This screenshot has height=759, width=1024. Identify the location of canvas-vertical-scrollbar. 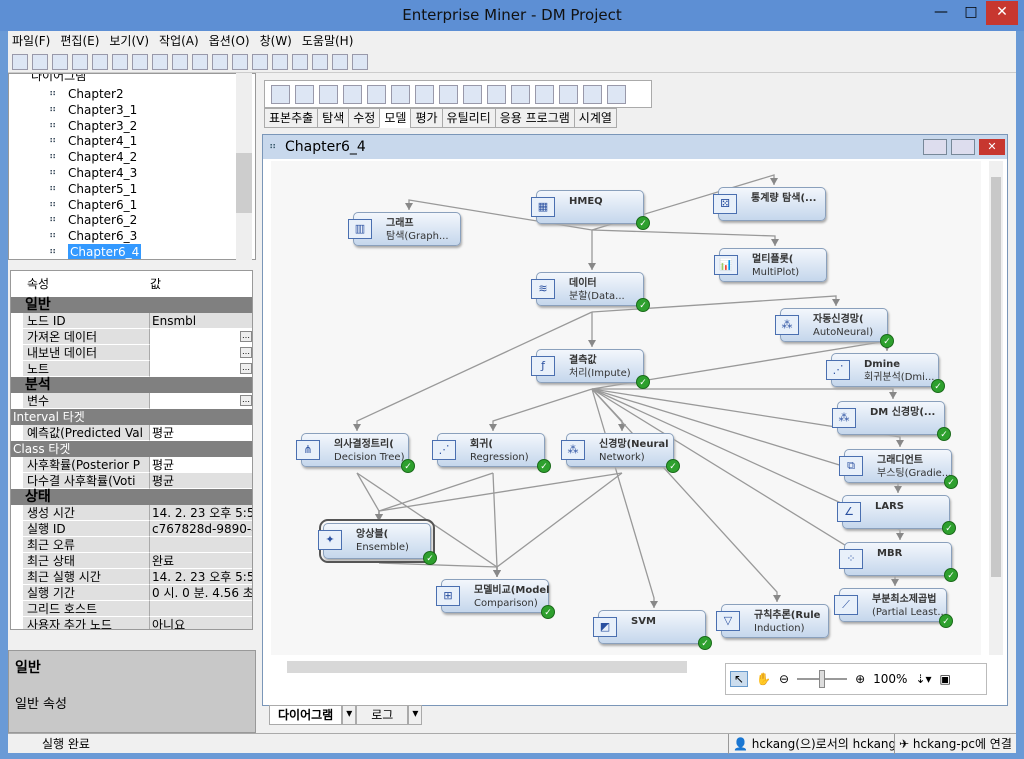
(996, 408).